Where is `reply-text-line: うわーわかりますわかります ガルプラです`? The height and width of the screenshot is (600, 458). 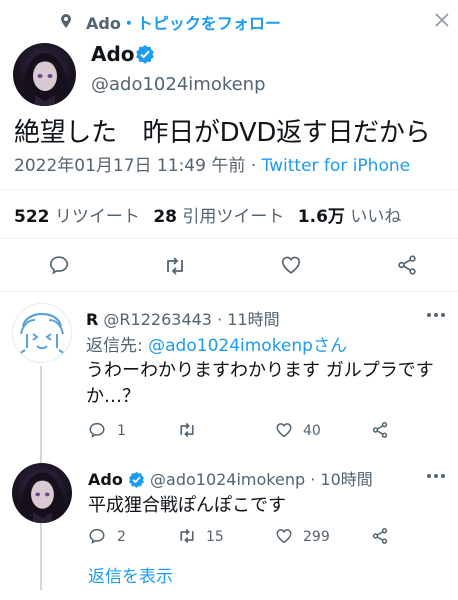
reply-text-line: うわーわかりますわかります ガルプラです is located at coordinates (260, 370).